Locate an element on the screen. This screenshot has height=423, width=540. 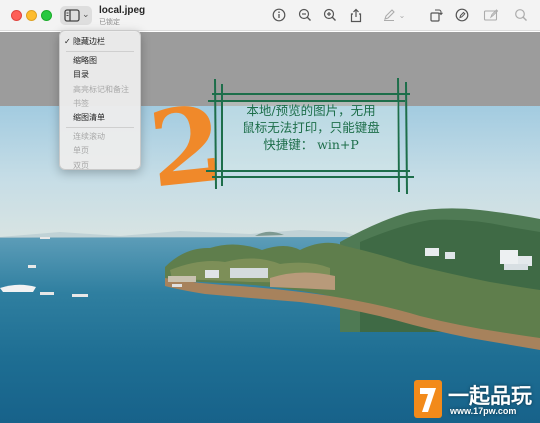
zoom-out-icon is located at coordinates (305, 15).